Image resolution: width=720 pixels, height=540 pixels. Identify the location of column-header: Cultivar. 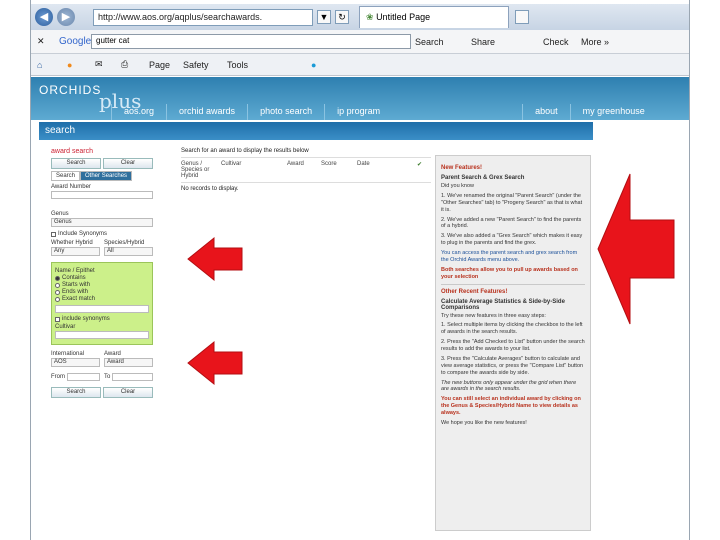
(254, 170).